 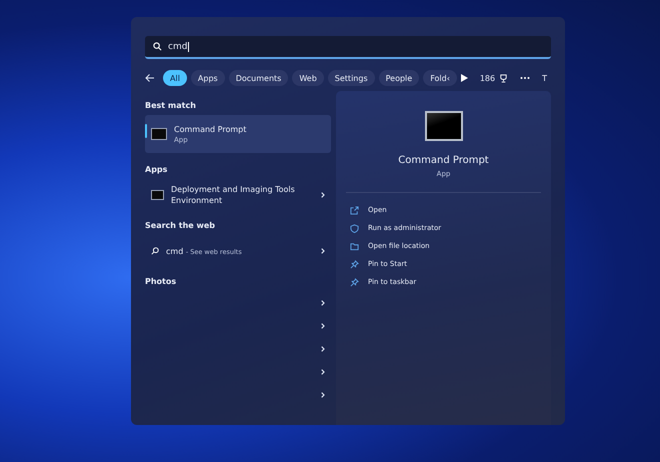 What do you see at coordinates (464, 78) in the screenshot?
I see `play-icon` at bounding box center [464, 78].